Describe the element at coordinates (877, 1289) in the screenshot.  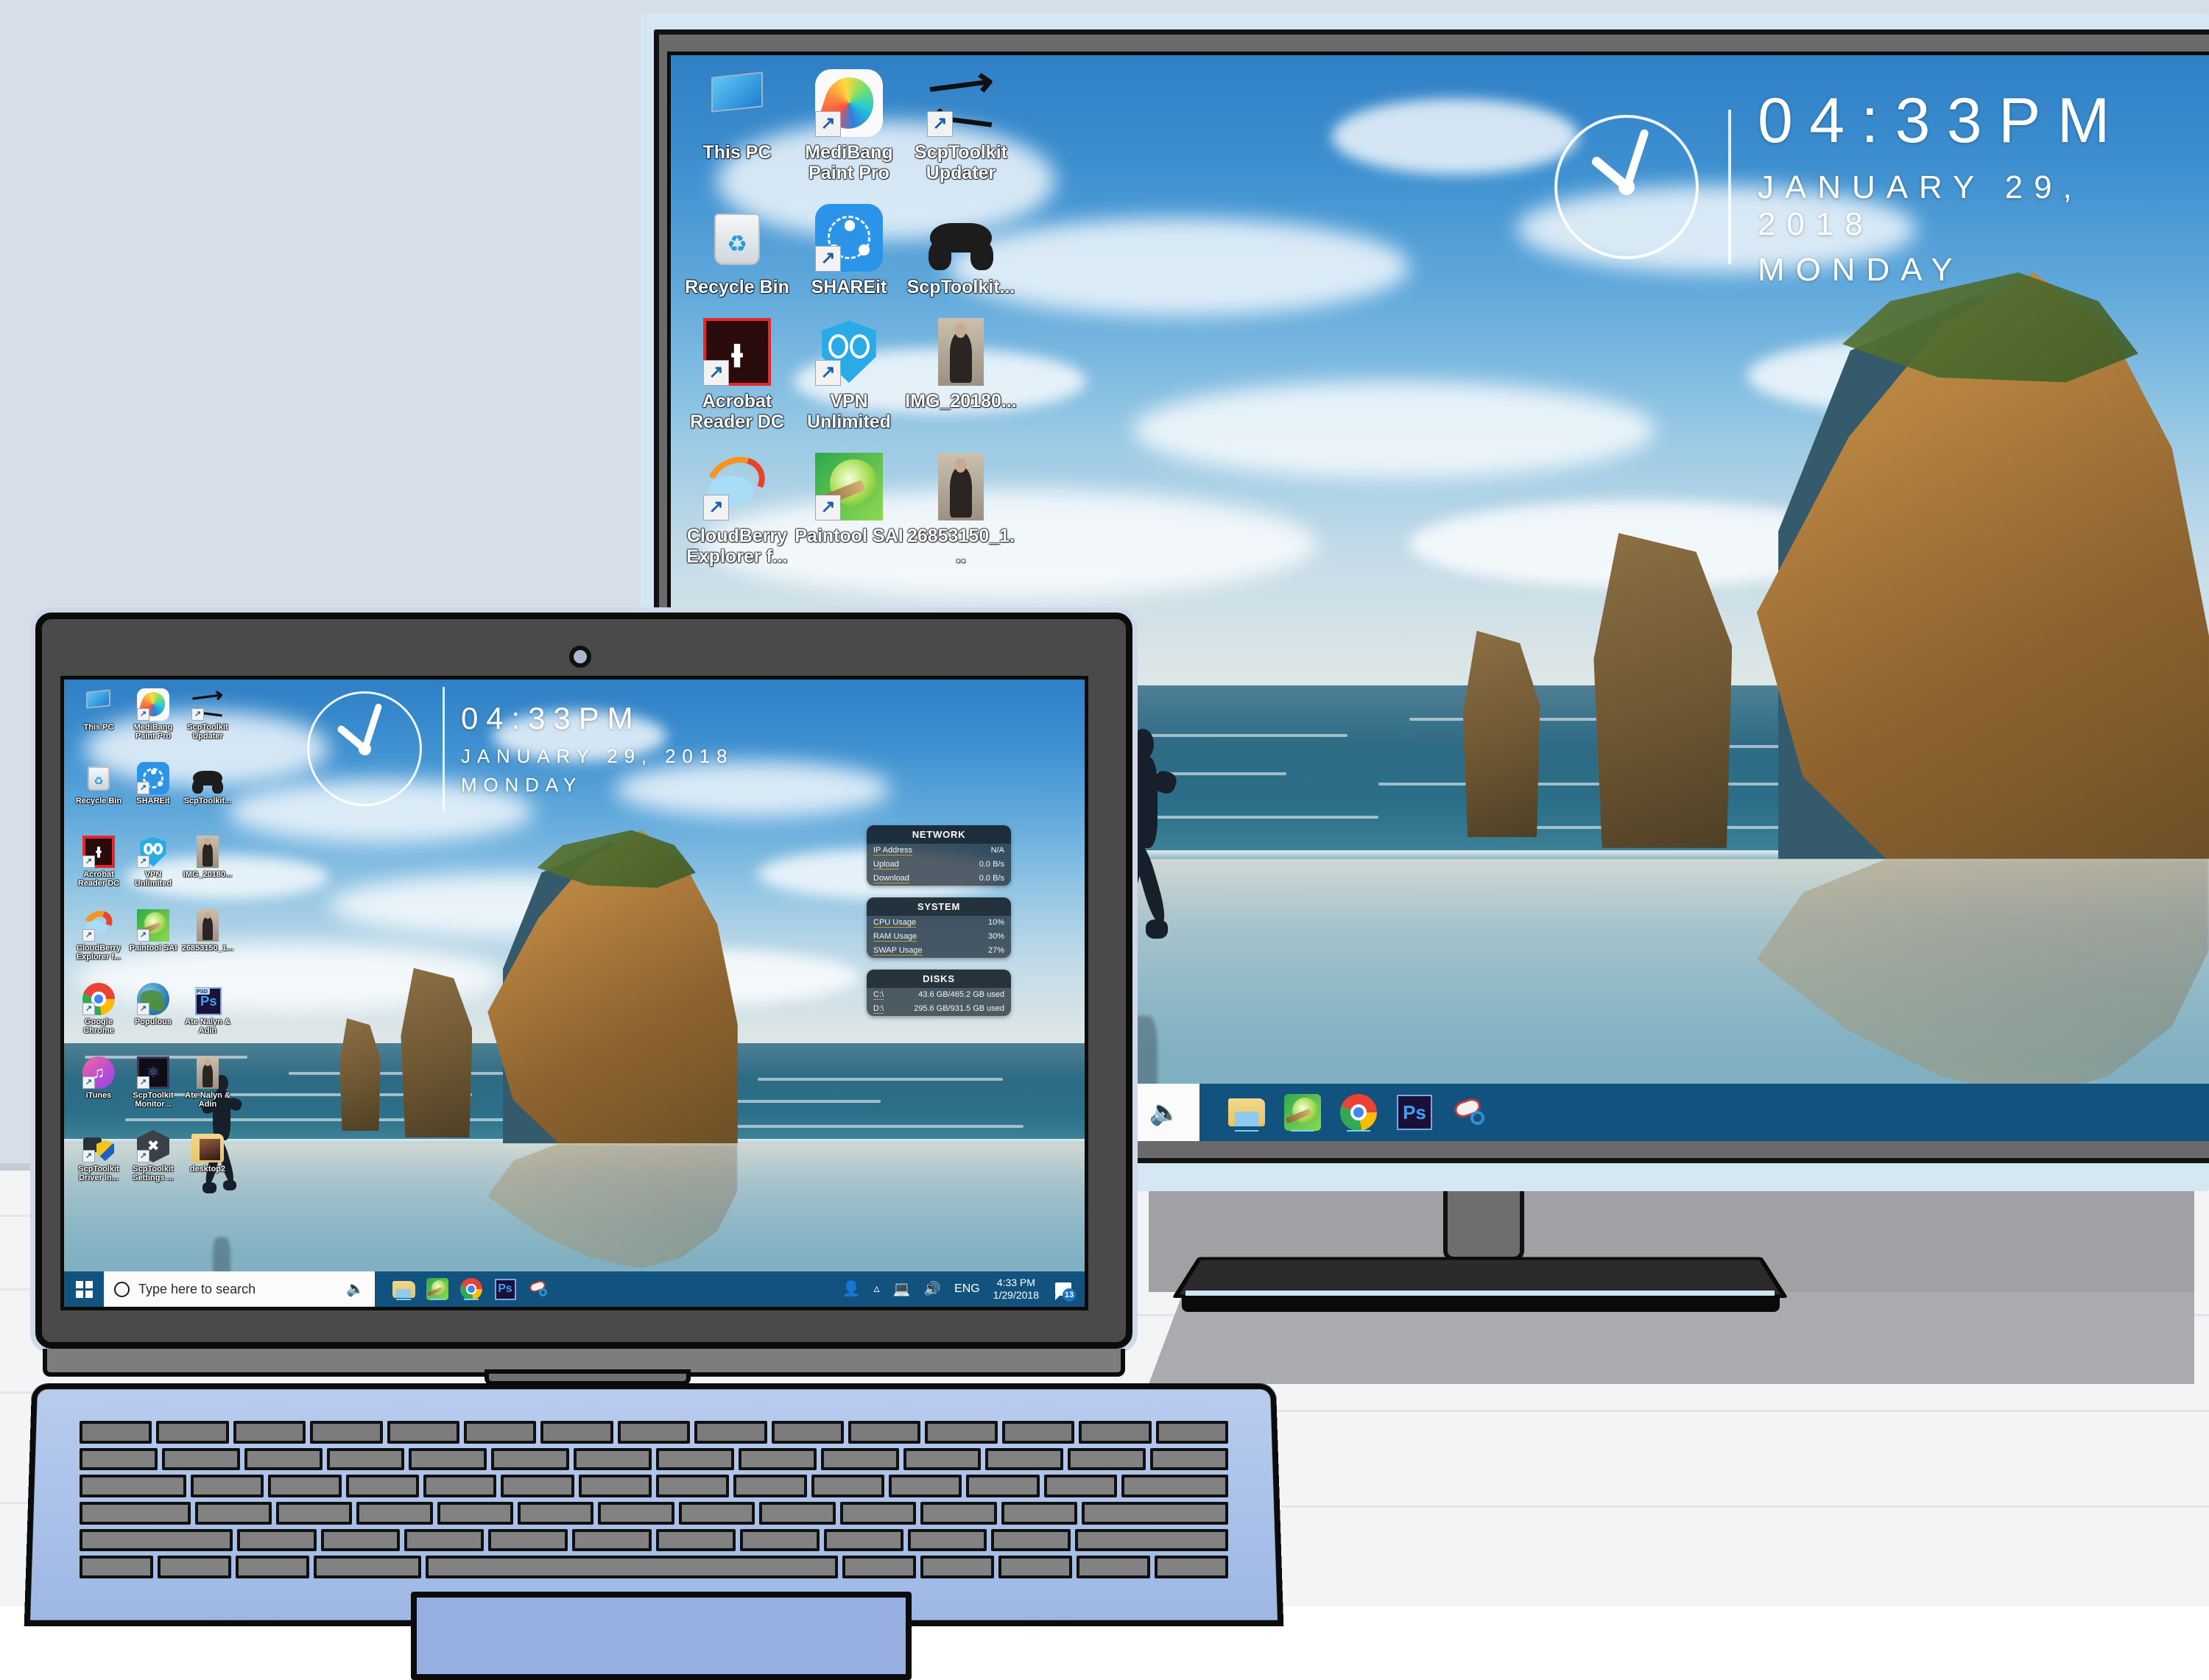
I see `show-hidden-icons-chevron: ▵` at that location.